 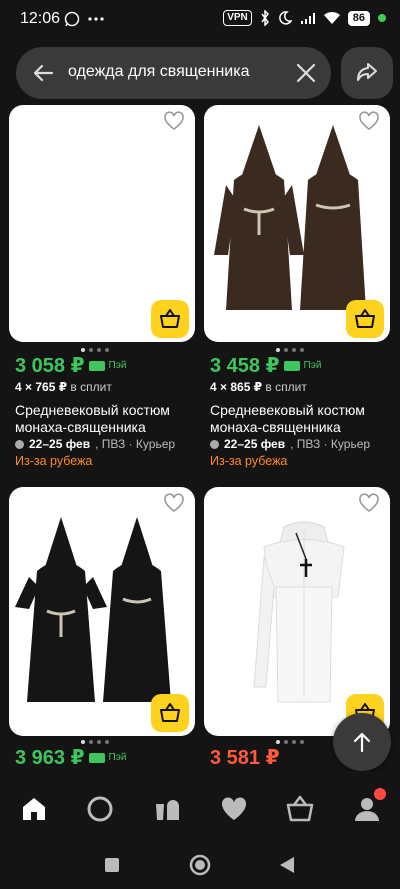 I want to click on product-price: 3 458 ₽, so click(x=245, y=366).